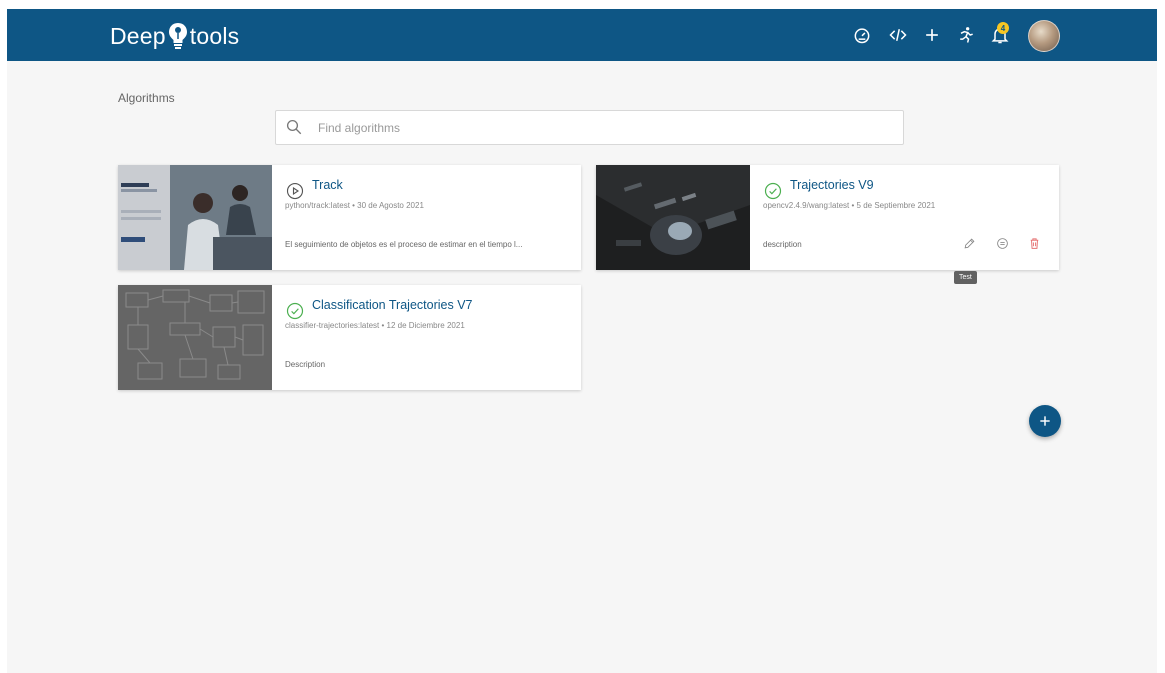 This screenshot has height=673, width=1165. I want to click on add-icon, so click(932, 35).